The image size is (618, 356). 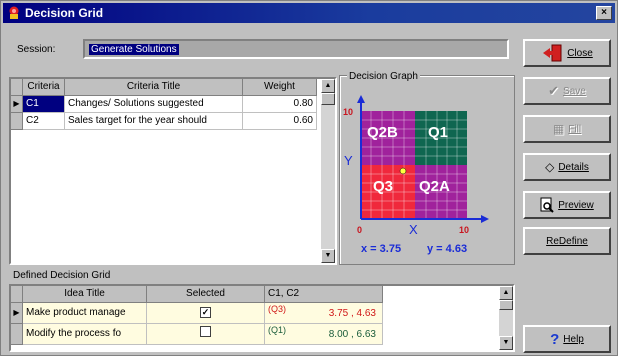 What do you see at coordinates (567, 129) in the screenshot?
I see `fill-button: ▦ Fill` at bounding box center [567, 129].